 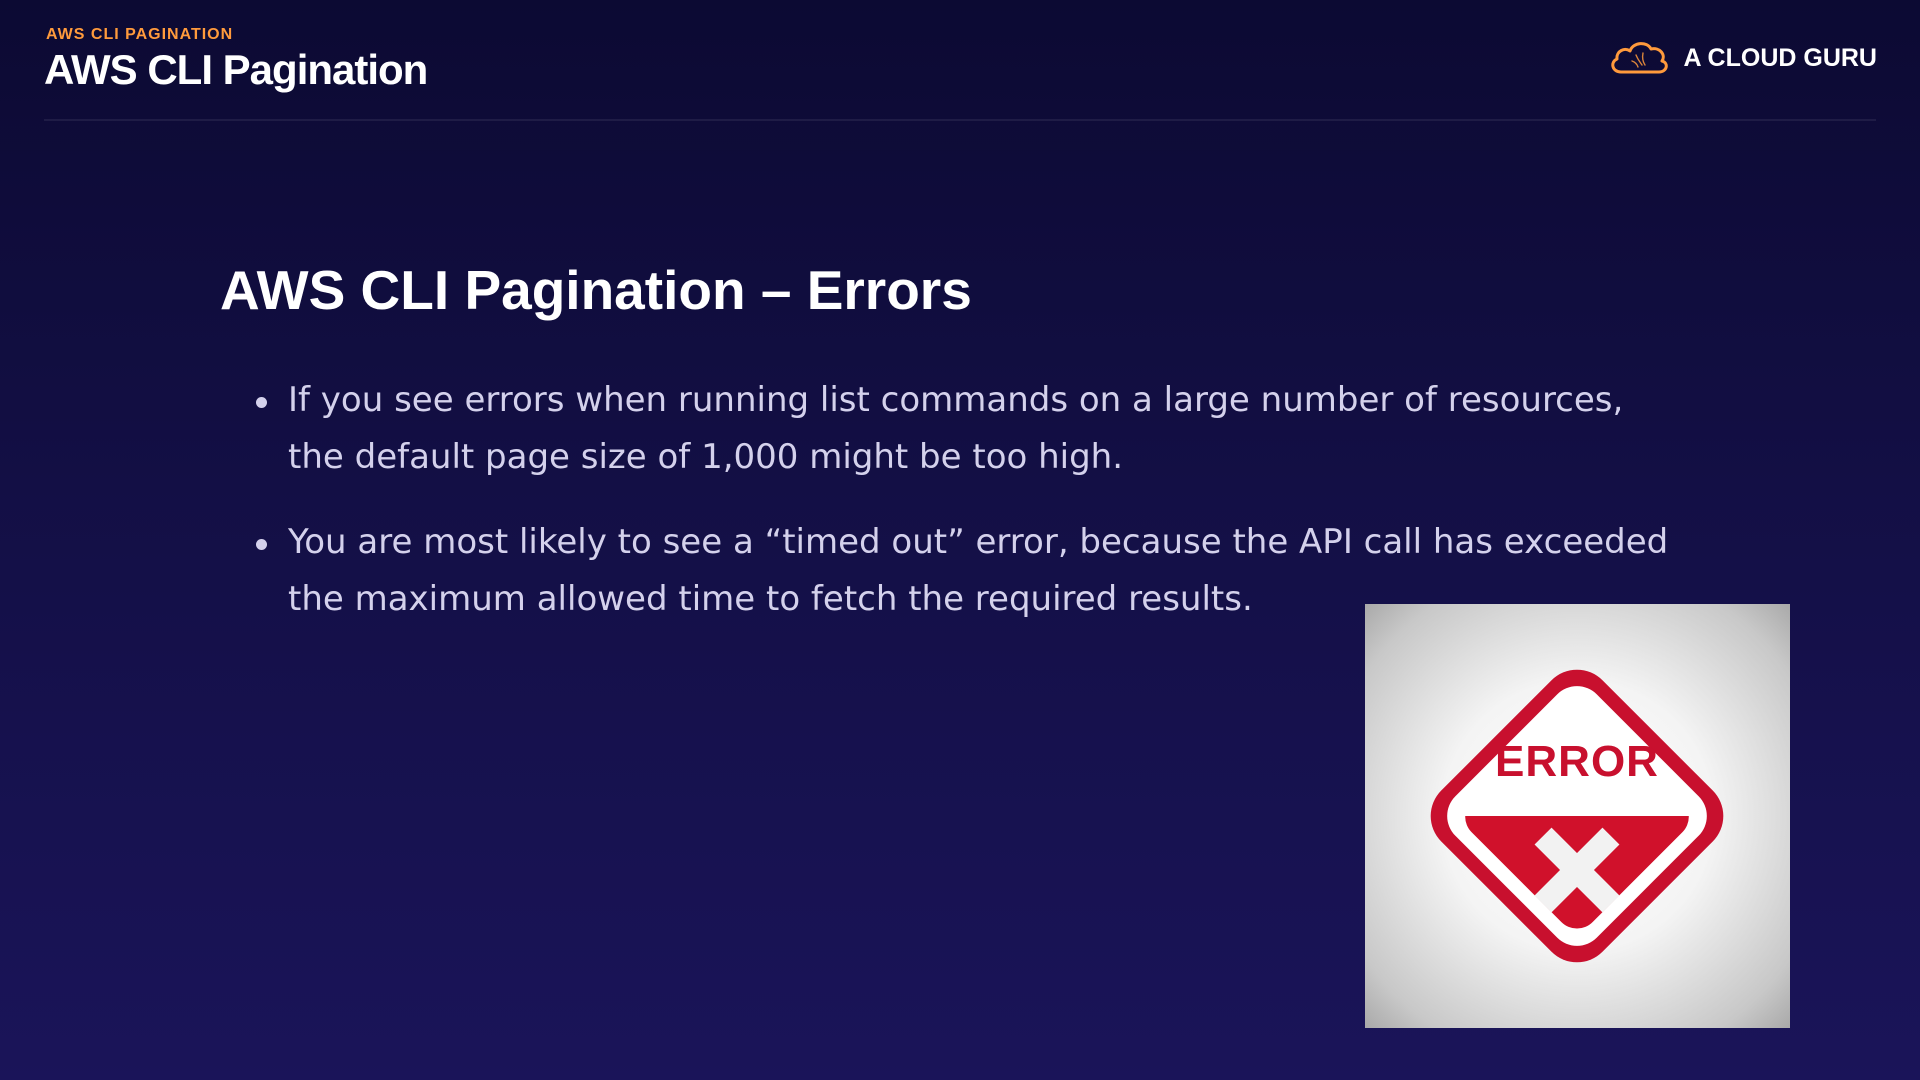 I want to click on slide-heading: AWS CLI Pagination – Errors, so click(x=596, y=290).